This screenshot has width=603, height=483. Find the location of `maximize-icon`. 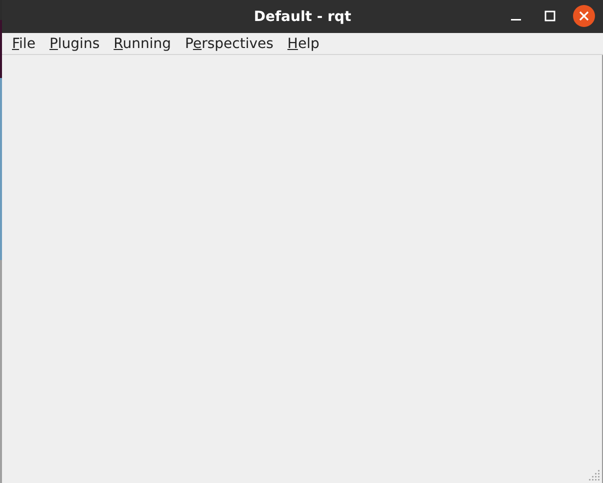

maximize-icon is located at coordinates (550, 16).